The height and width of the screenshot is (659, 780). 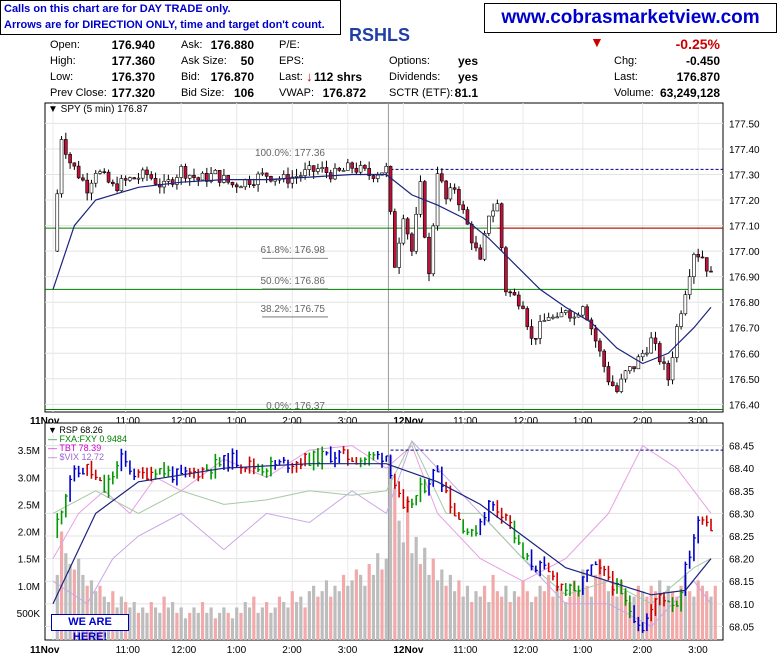 I want to click on last2-value: 176.870, so click(x=698, y=77).